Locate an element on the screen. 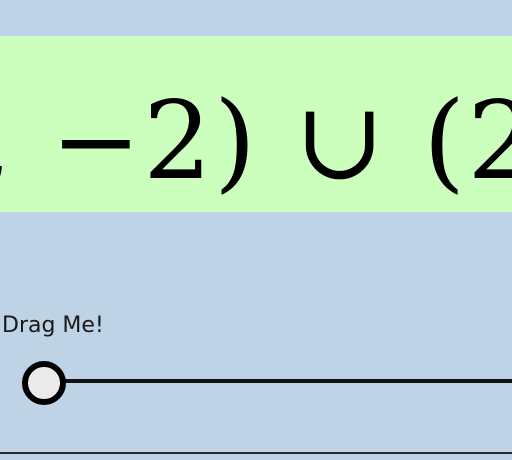 The image size is (512, 460). slider-track is located at coordinates (278, 381).